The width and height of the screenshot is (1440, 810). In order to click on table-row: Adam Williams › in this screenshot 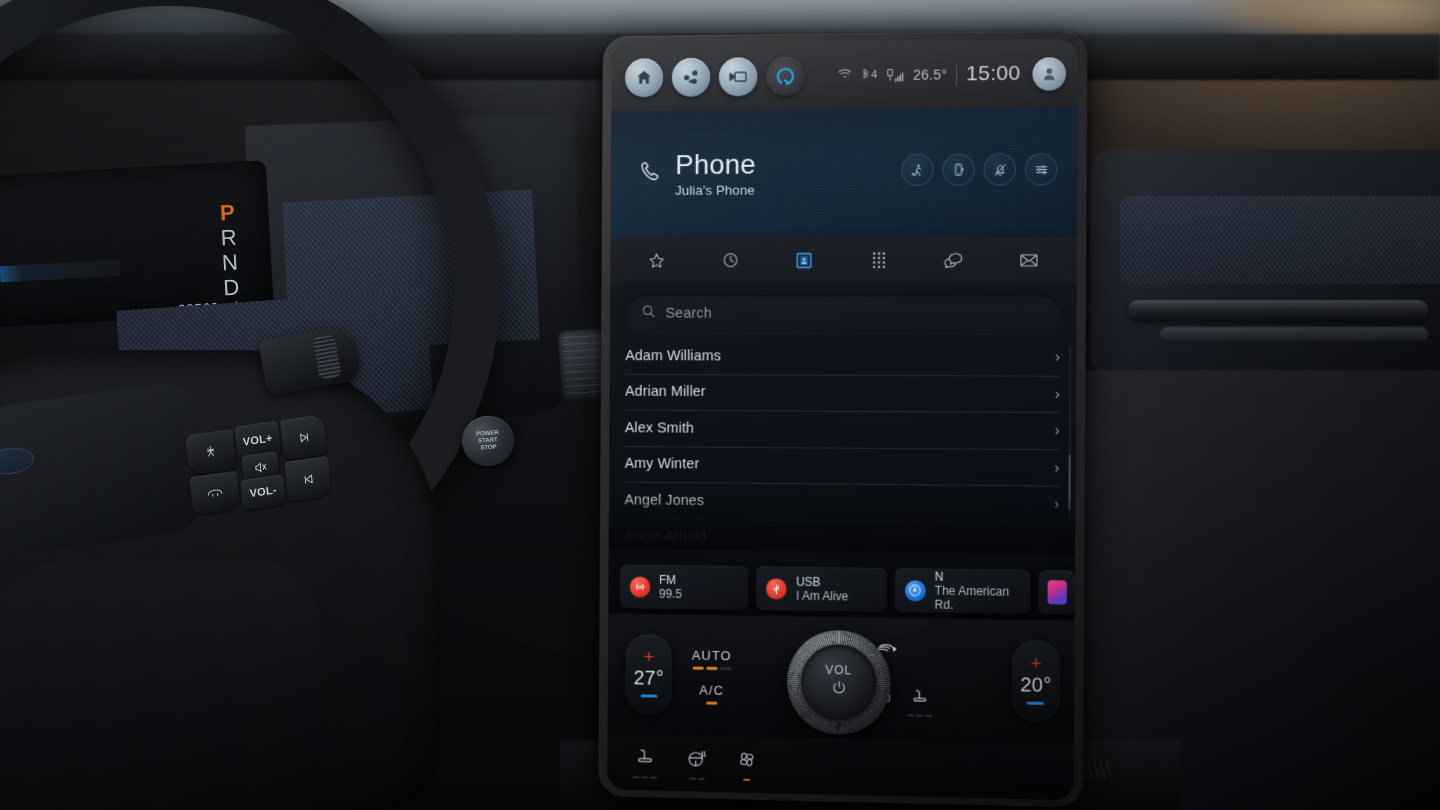, I will do `click(843, 357)`.